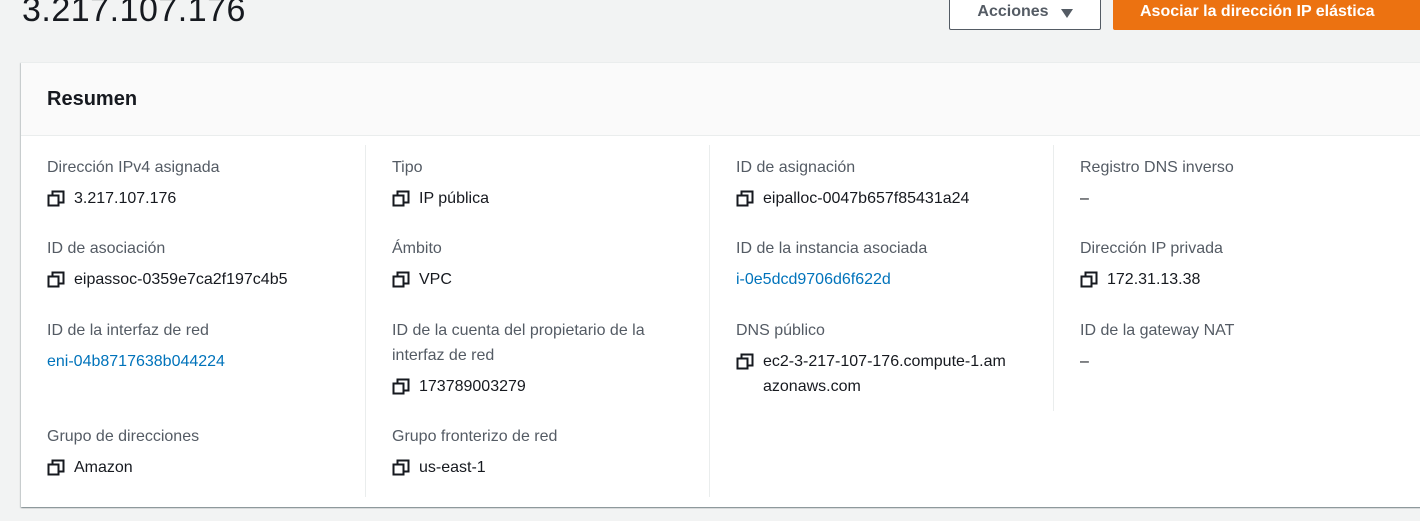 The width and height of the screenshot is (1420, 521). What do you see at coordinates (542, 264) in the screenshot?
I see `field-scope: Ámbito VPC` at bounding box center [542, 264].